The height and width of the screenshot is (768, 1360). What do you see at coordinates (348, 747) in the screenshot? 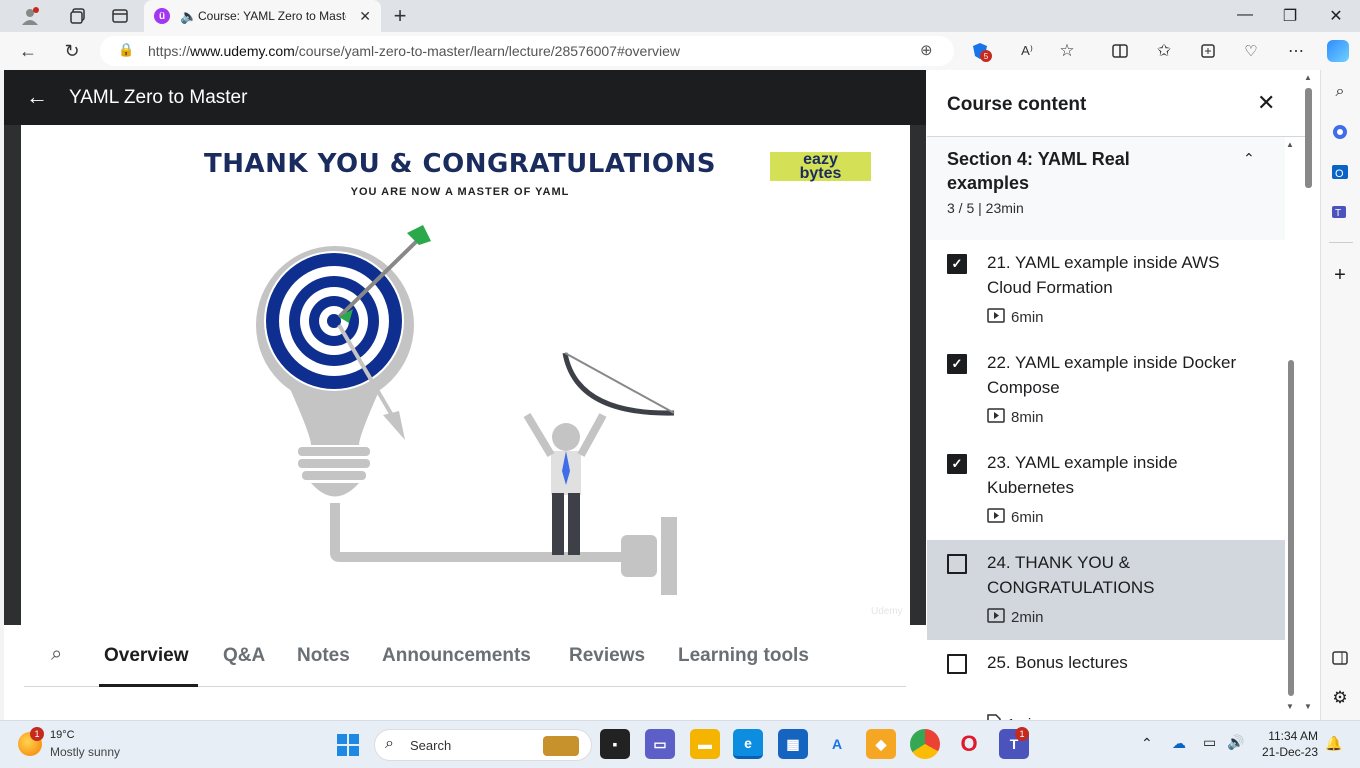
I see `start-button-icon` at bounding box center [348, 747].